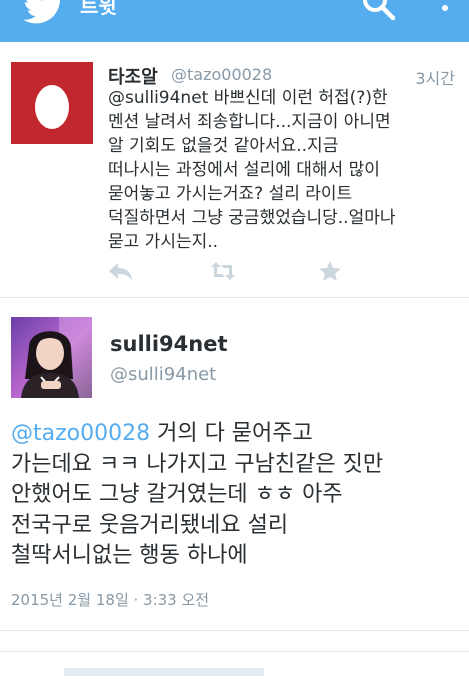  Describe the element at coordinates (379, 11) in the screenshot. I see `search-icon` at that location.